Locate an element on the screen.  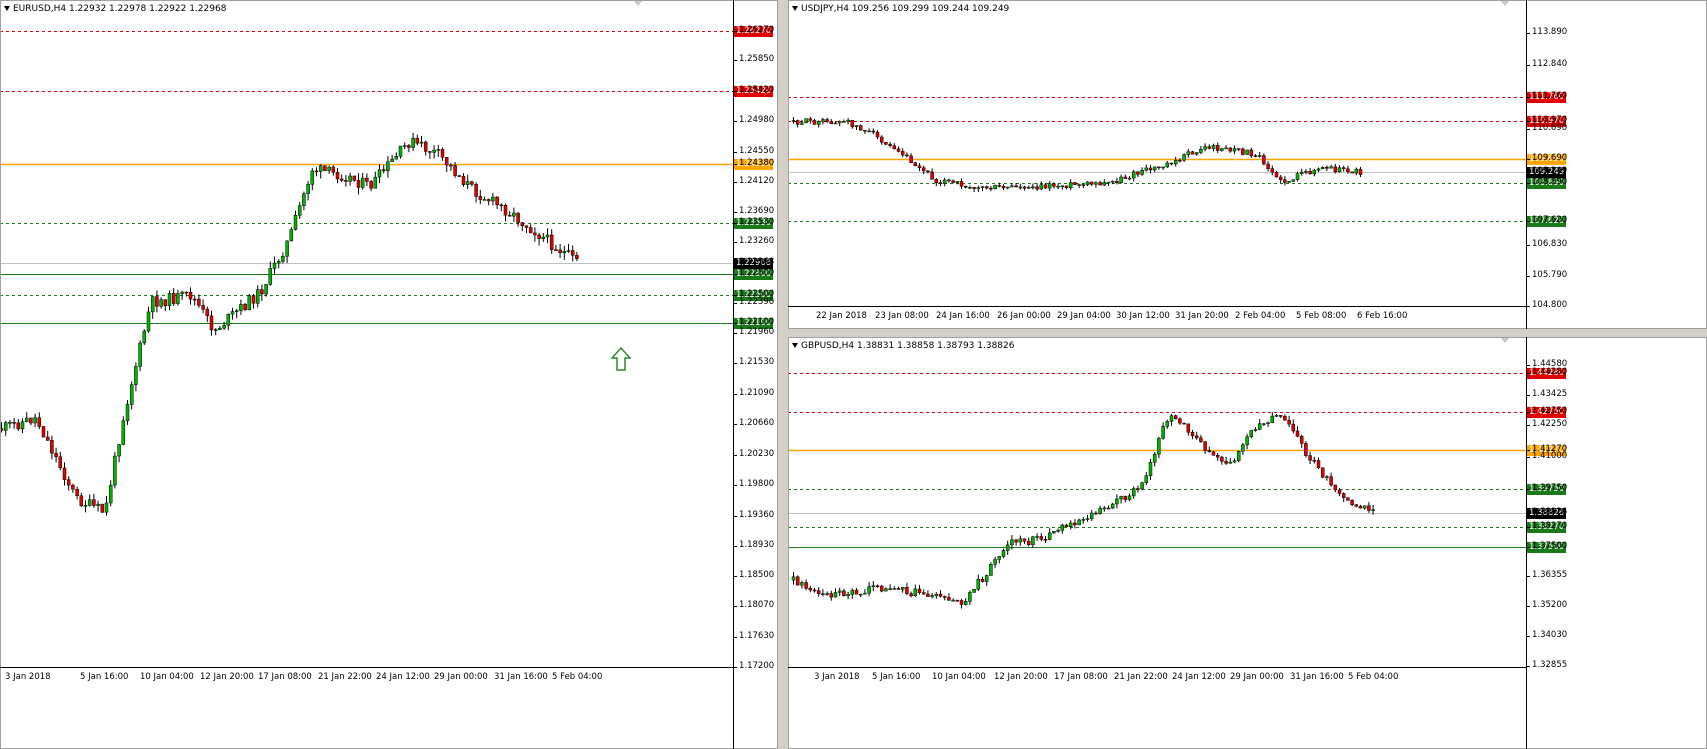
time-tick-label: 24 Jan 12:00 is located at coordinates (403, 677).